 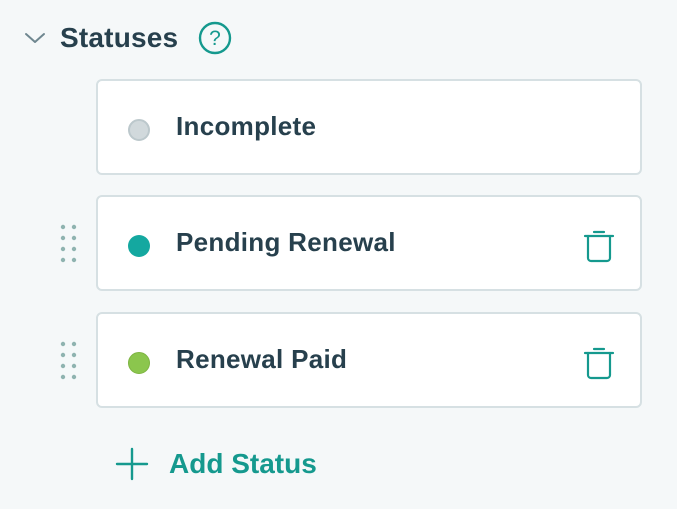 I want to click on status-label: Renewal Paid, so click(x=262, y=359).